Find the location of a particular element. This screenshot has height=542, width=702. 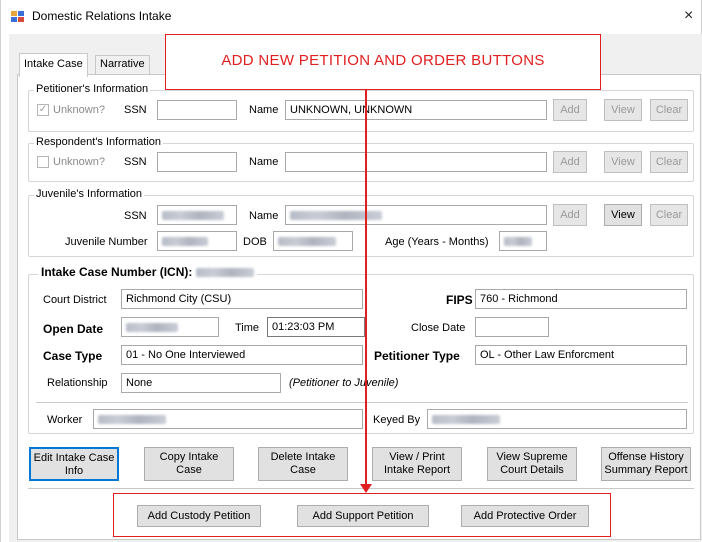

button-line: Delete Intake is located at coordinates (303, 457).